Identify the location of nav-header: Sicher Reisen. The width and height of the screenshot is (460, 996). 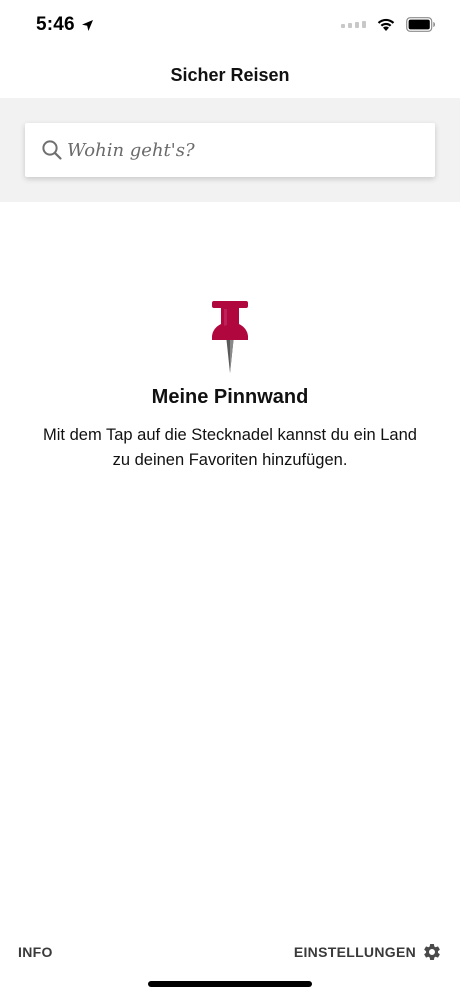
(230, 75).